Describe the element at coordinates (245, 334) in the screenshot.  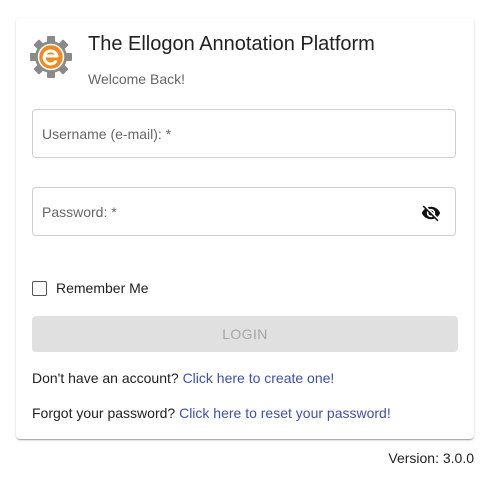
I see `login-button: LOGIN` at that location.